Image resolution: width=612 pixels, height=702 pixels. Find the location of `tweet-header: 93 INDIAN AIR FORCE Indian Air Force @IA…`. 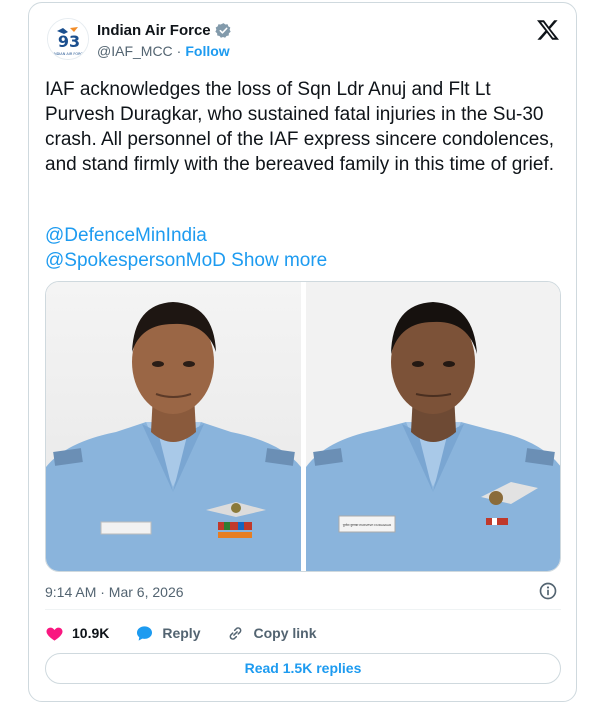

tweet-header: 93 INDIAN AIR FORCE Indian Air Force @IA… is located at coordinates (304, 41).